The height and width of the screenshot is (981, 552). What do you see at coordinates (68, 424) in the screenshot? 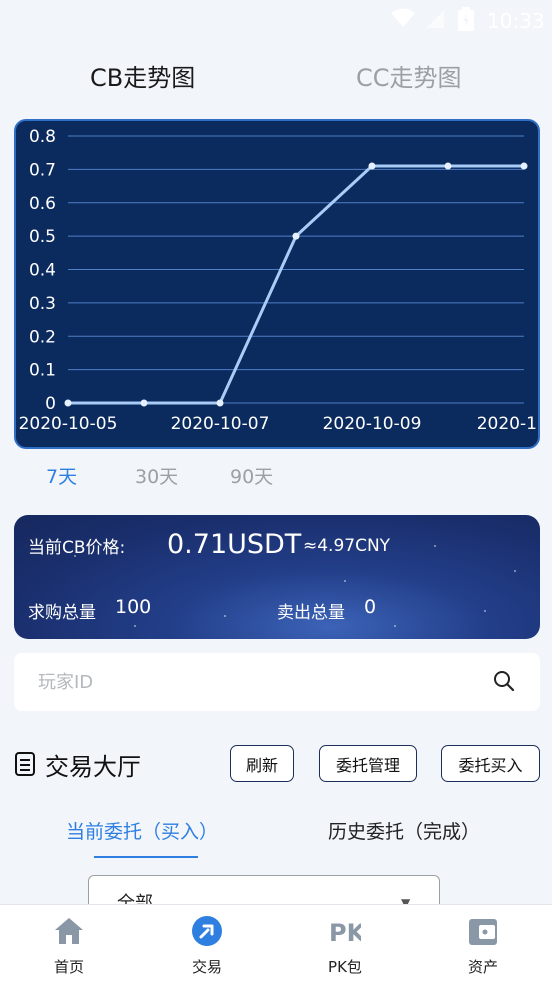
I see `x-tick-label: 2020-10-05` at bounding box center [68, 424].